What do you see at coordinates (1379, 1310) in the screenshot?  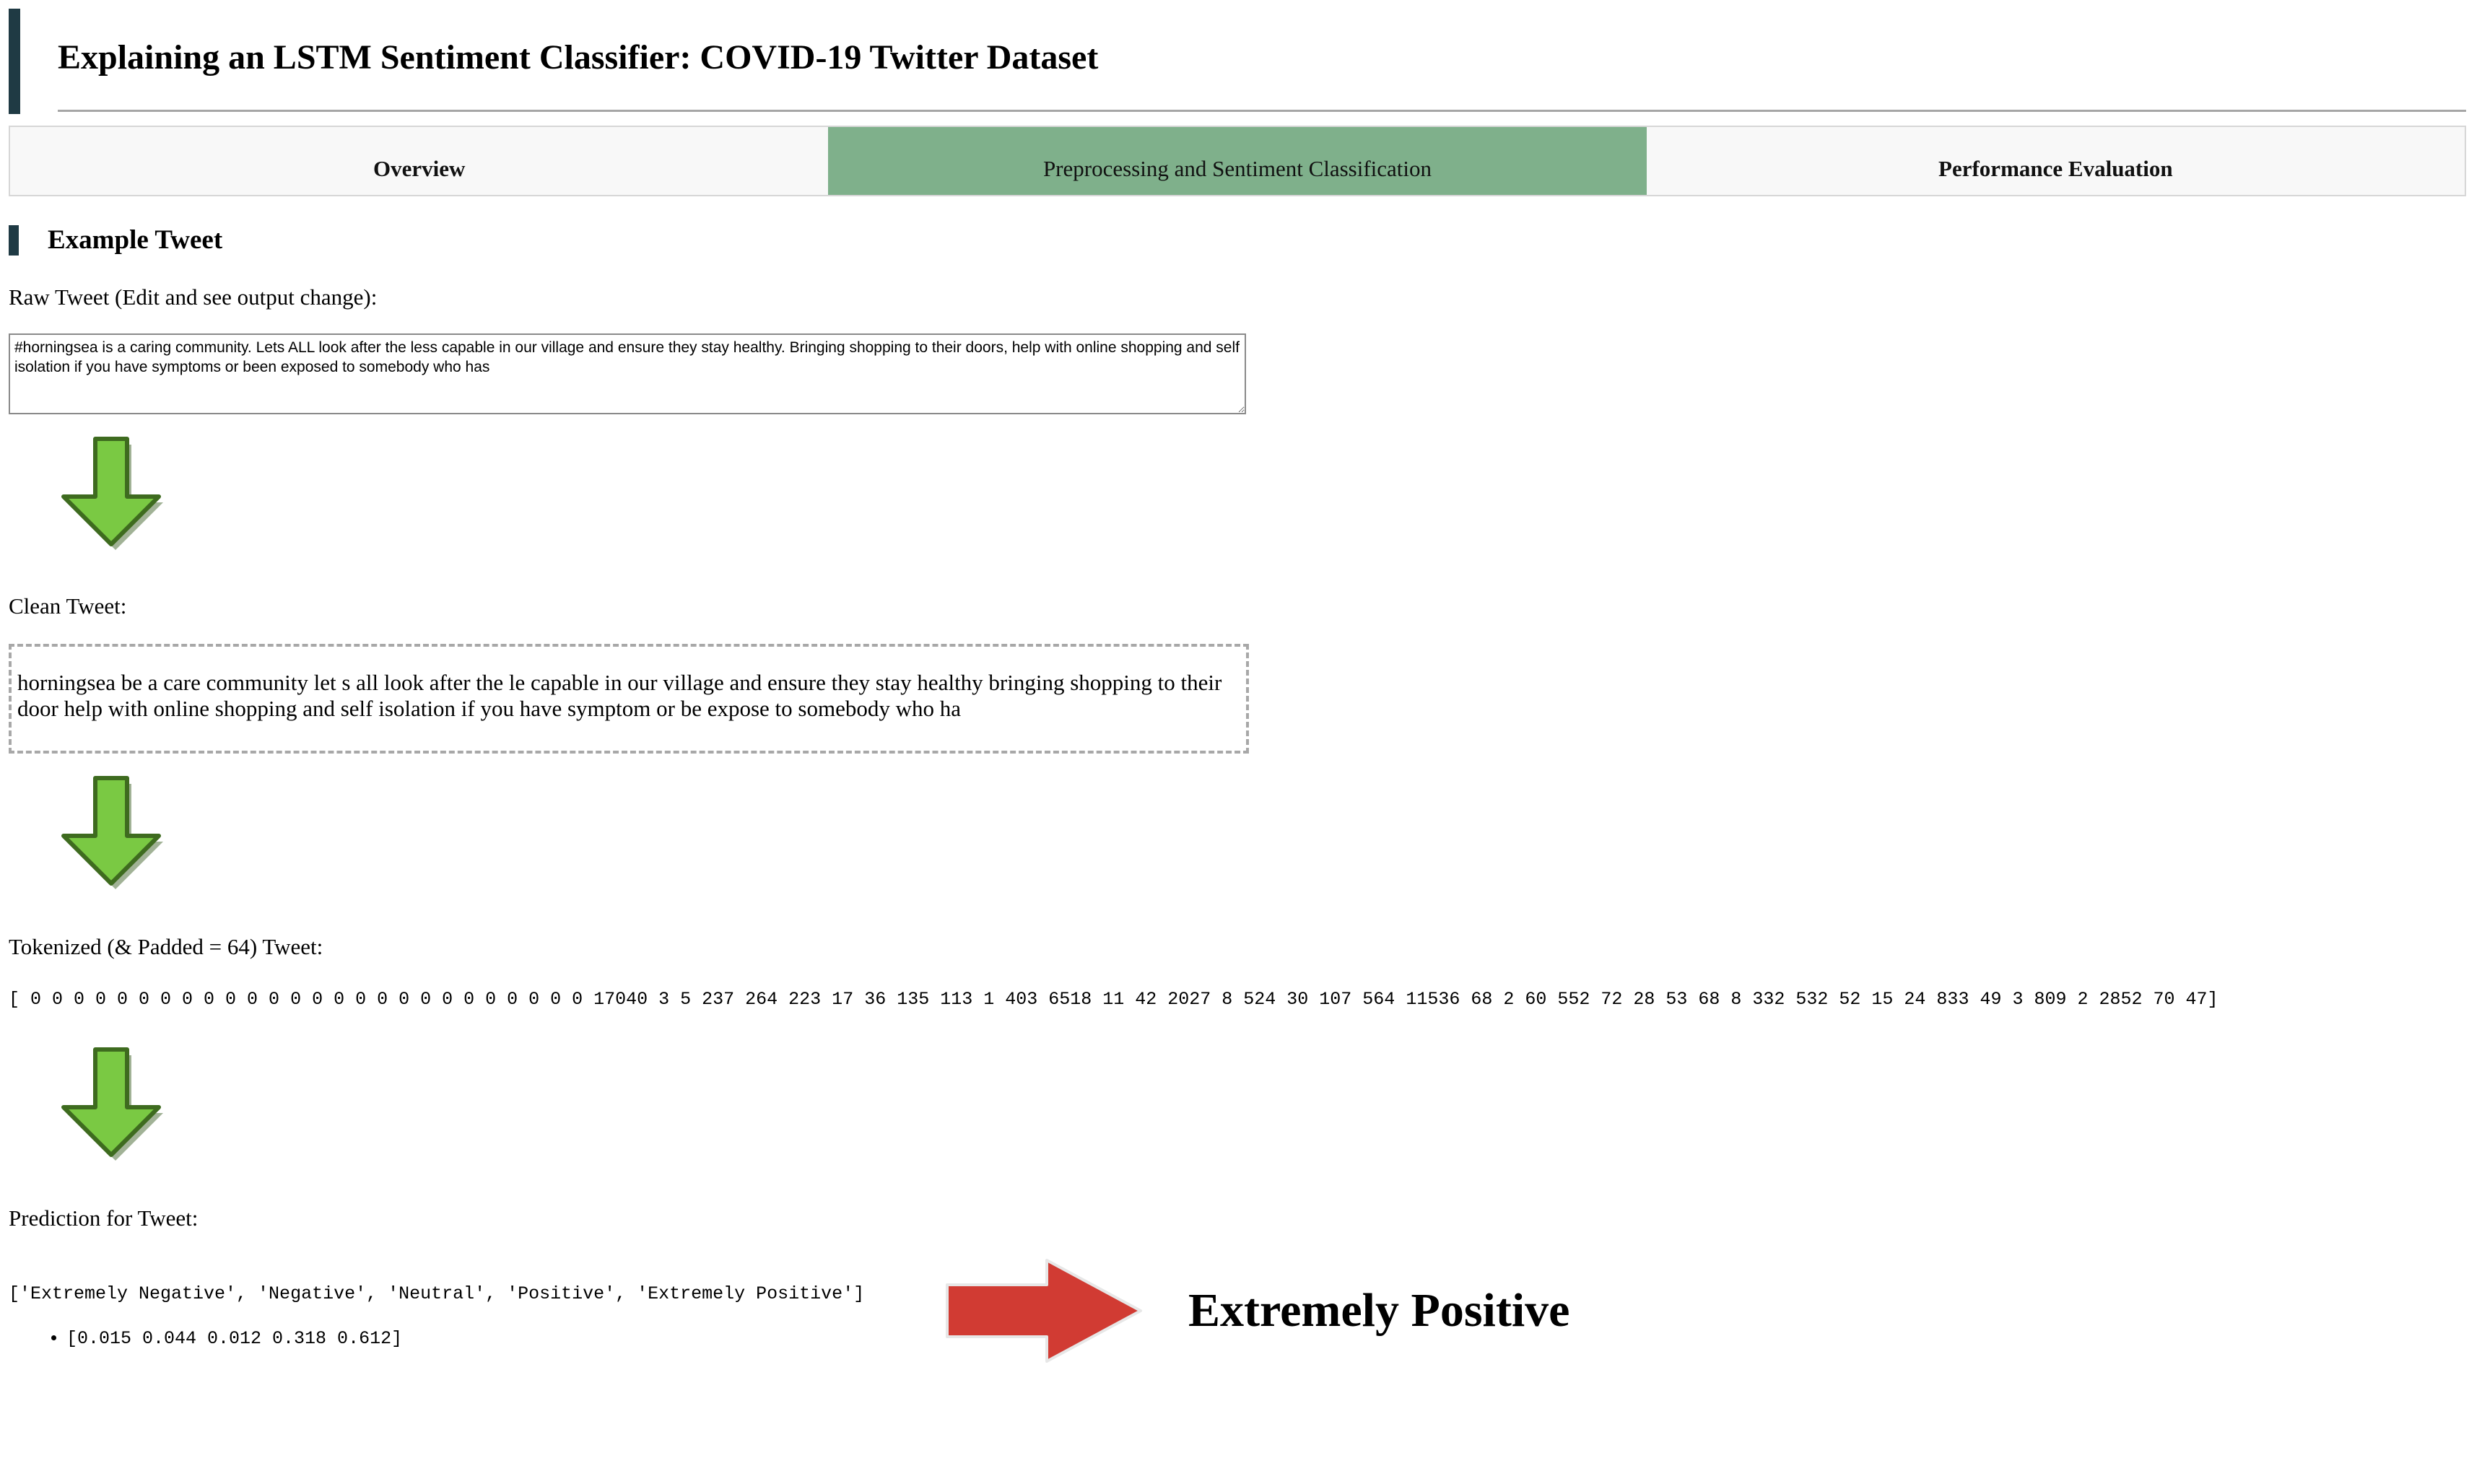 I see `prediction-result: Extremely Positive` at bounding box center [1379, 1310].